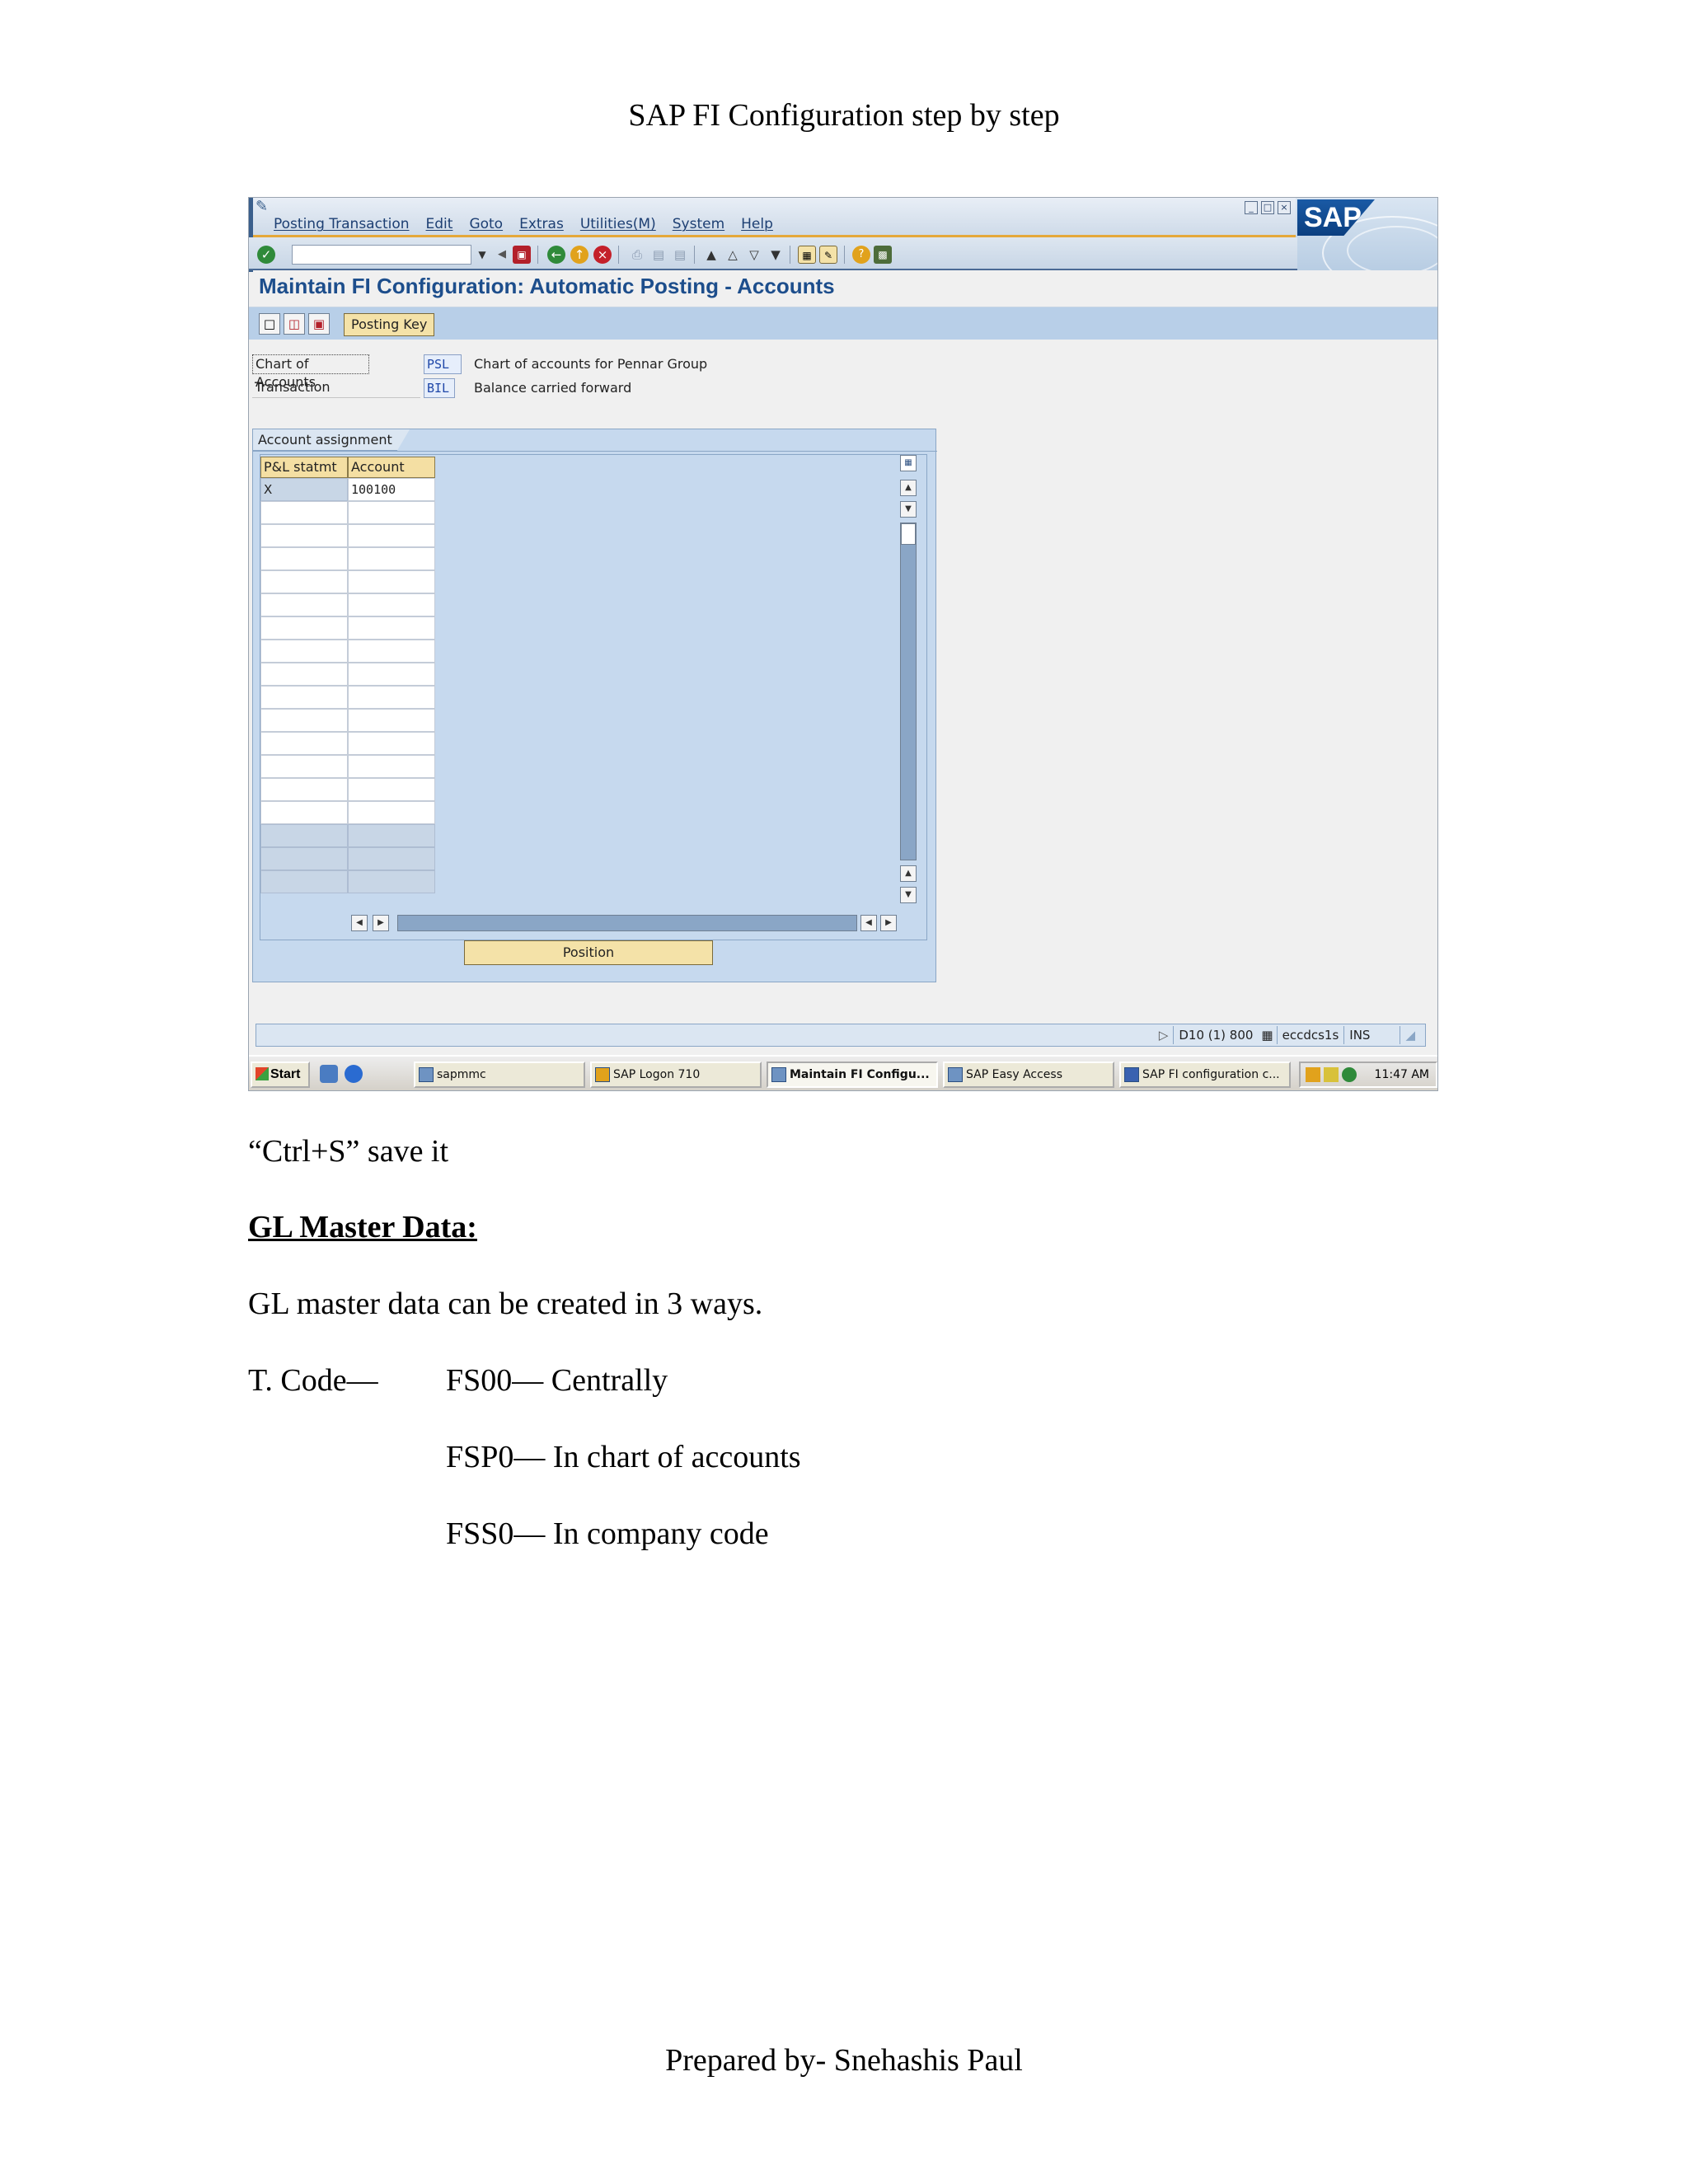  I want to click on save-icon: ▣, so click(522, 255).